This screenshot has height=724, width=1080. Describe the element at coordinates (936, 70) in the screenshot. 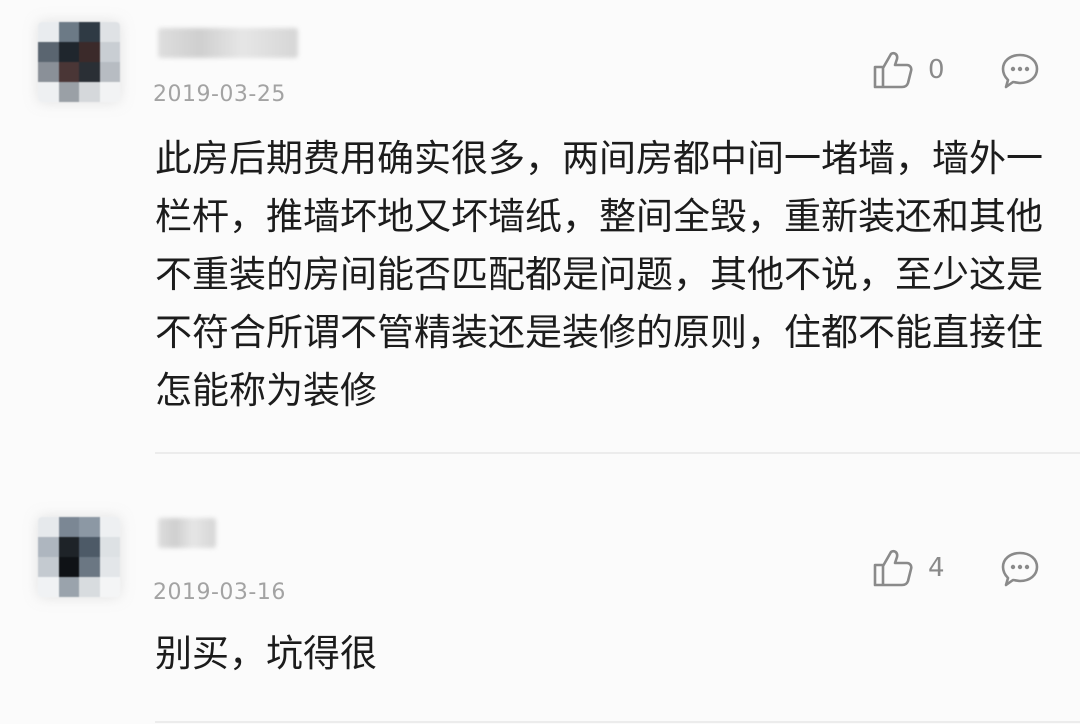

I see `like-count: 0` at that location.